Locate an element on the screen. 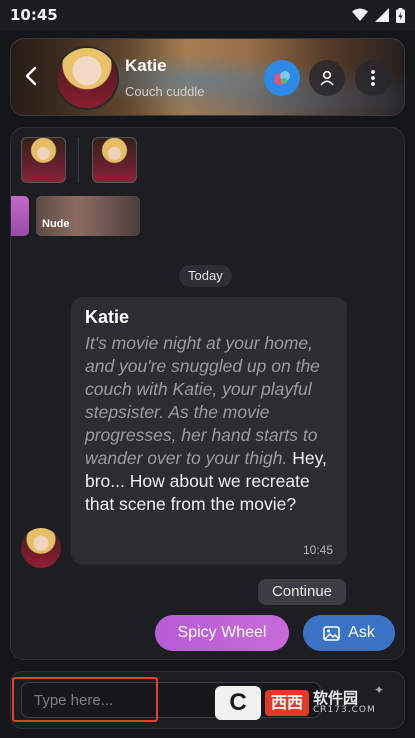 This screenshot has height=738, width=415. battery-icon is located at coordinates (400, 15).